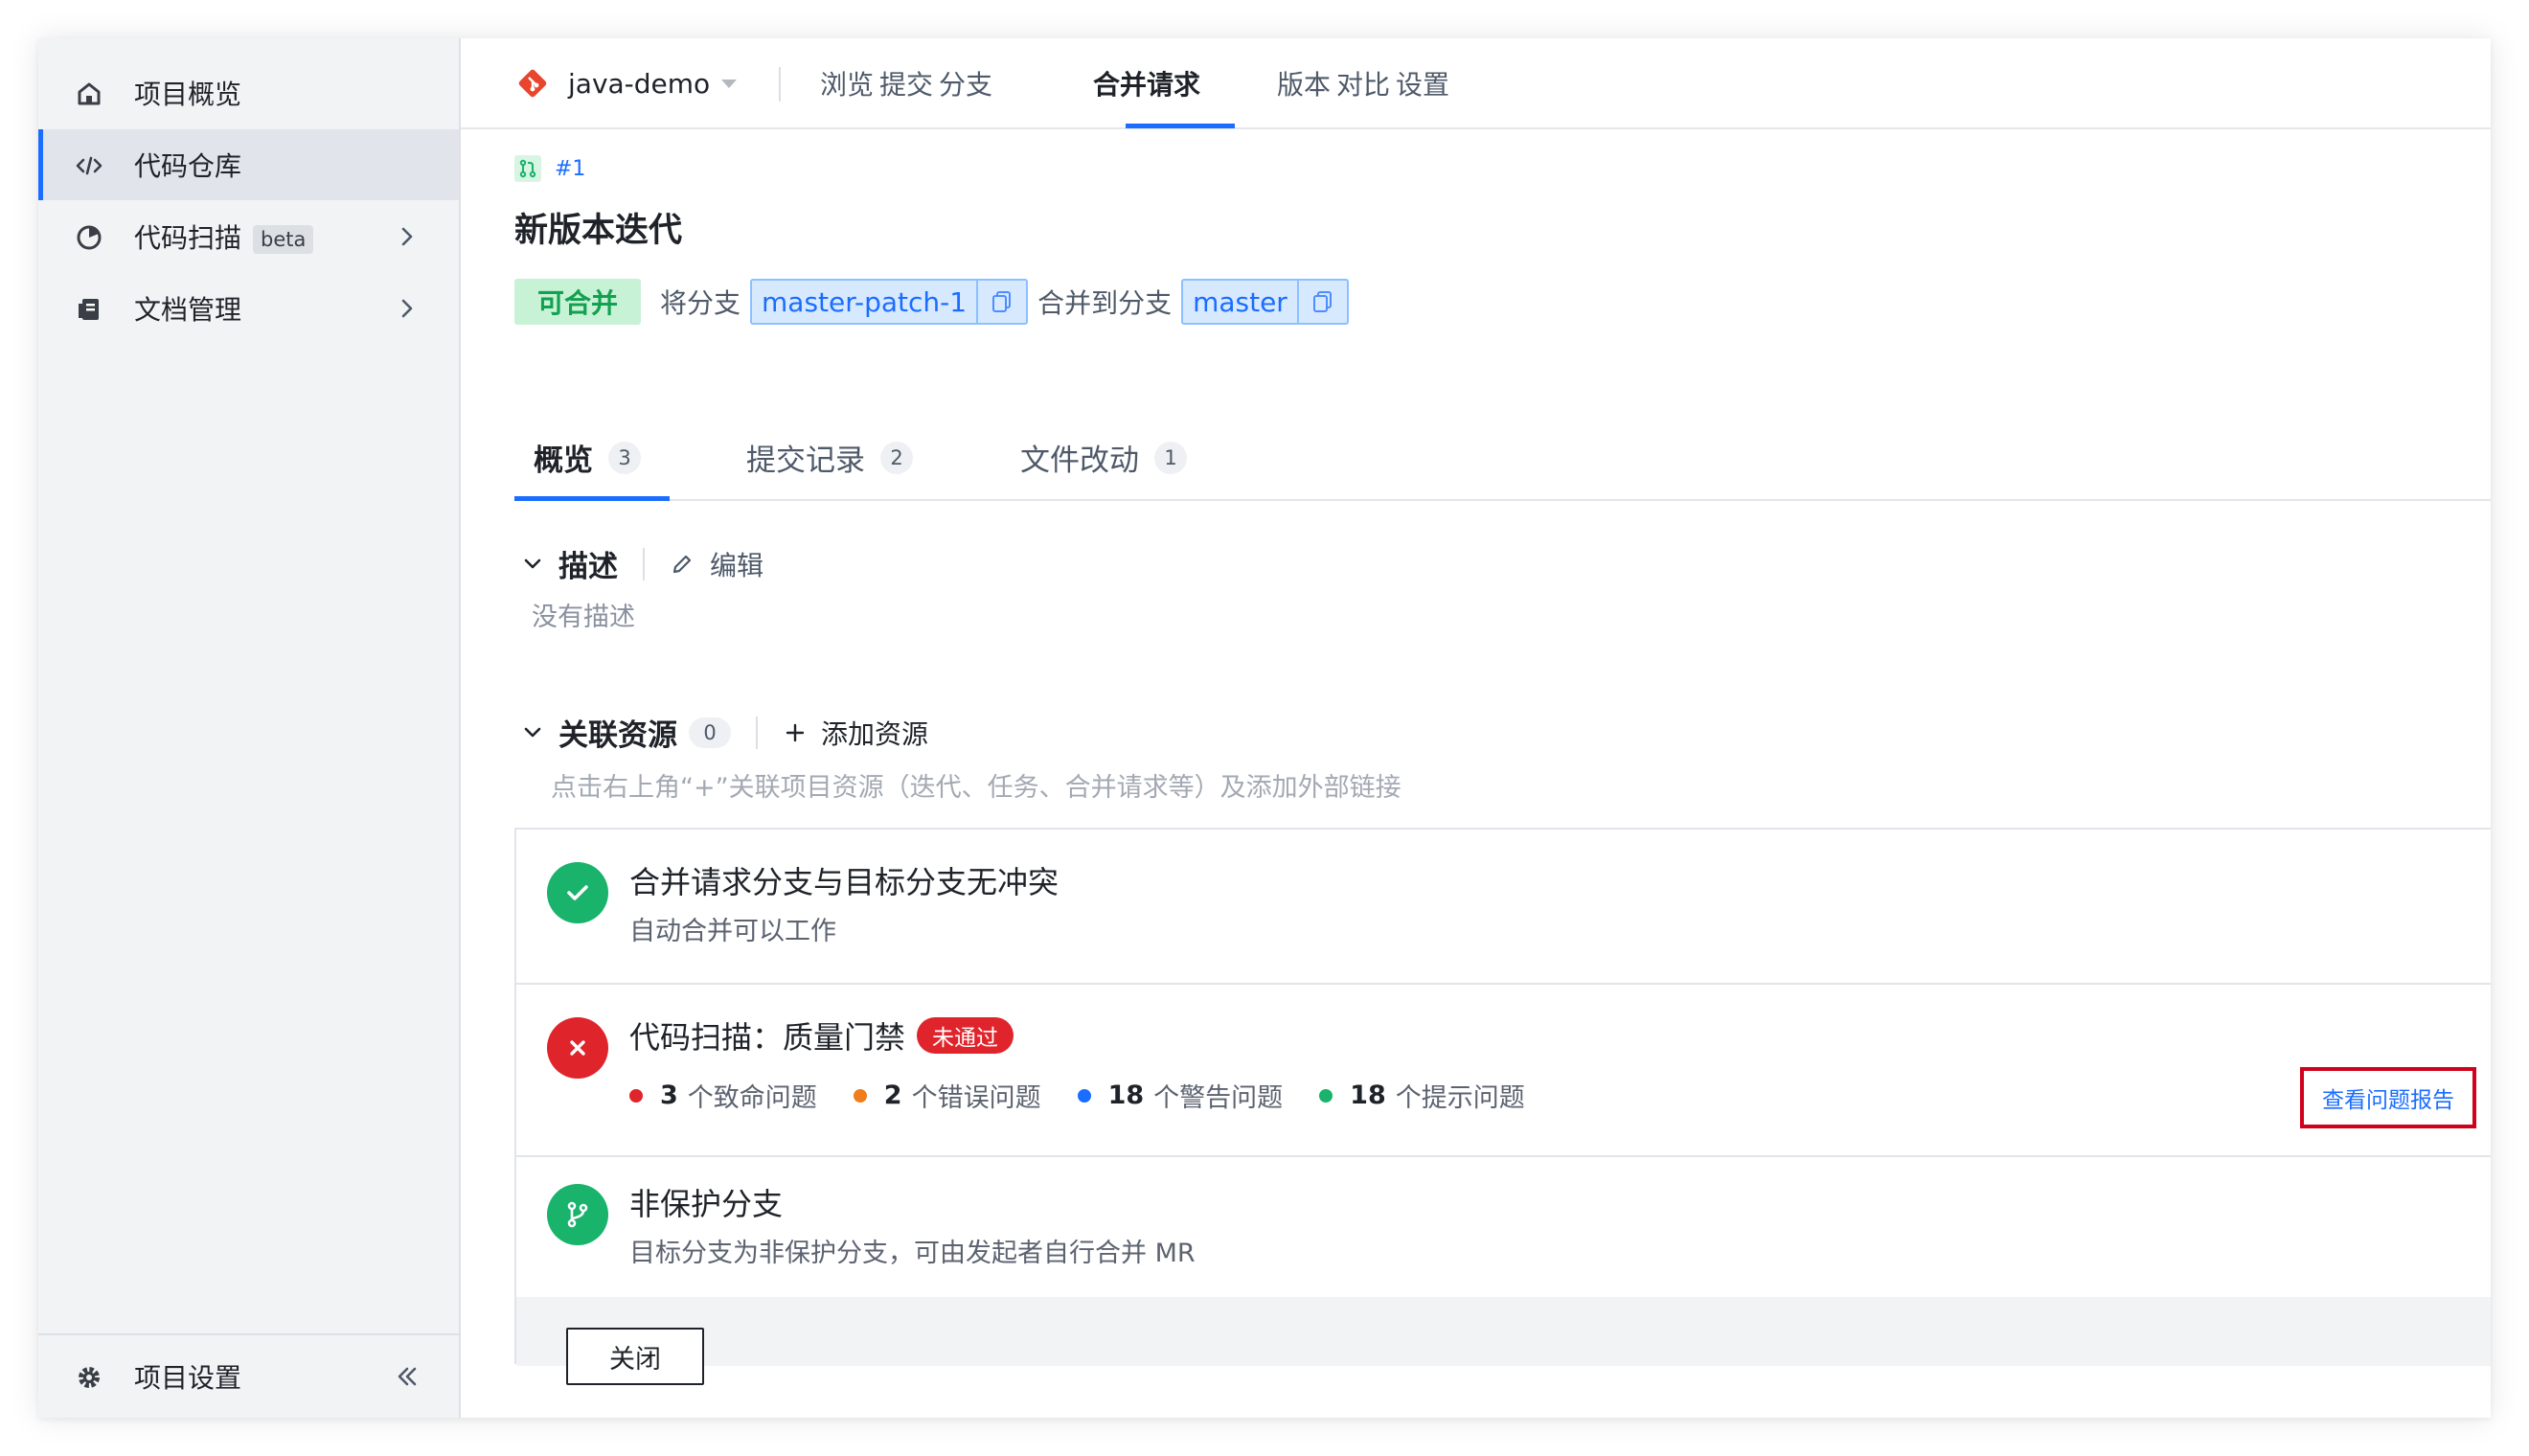 Image resolution: width=2529 pixels, height=1456 pixels. I want to click on close-button: 关闭, so click(635, 1356).